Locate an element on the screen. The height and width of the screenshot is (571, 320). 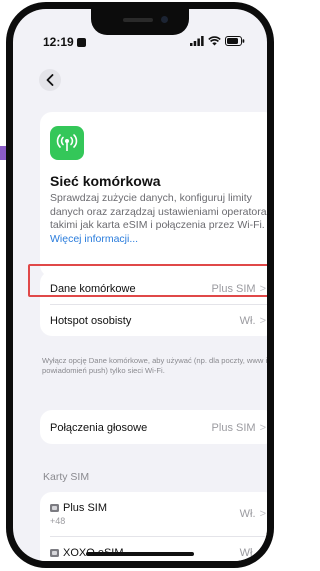
hotspot-label: Hotspot osobisty is located at coordinates (91, 320).